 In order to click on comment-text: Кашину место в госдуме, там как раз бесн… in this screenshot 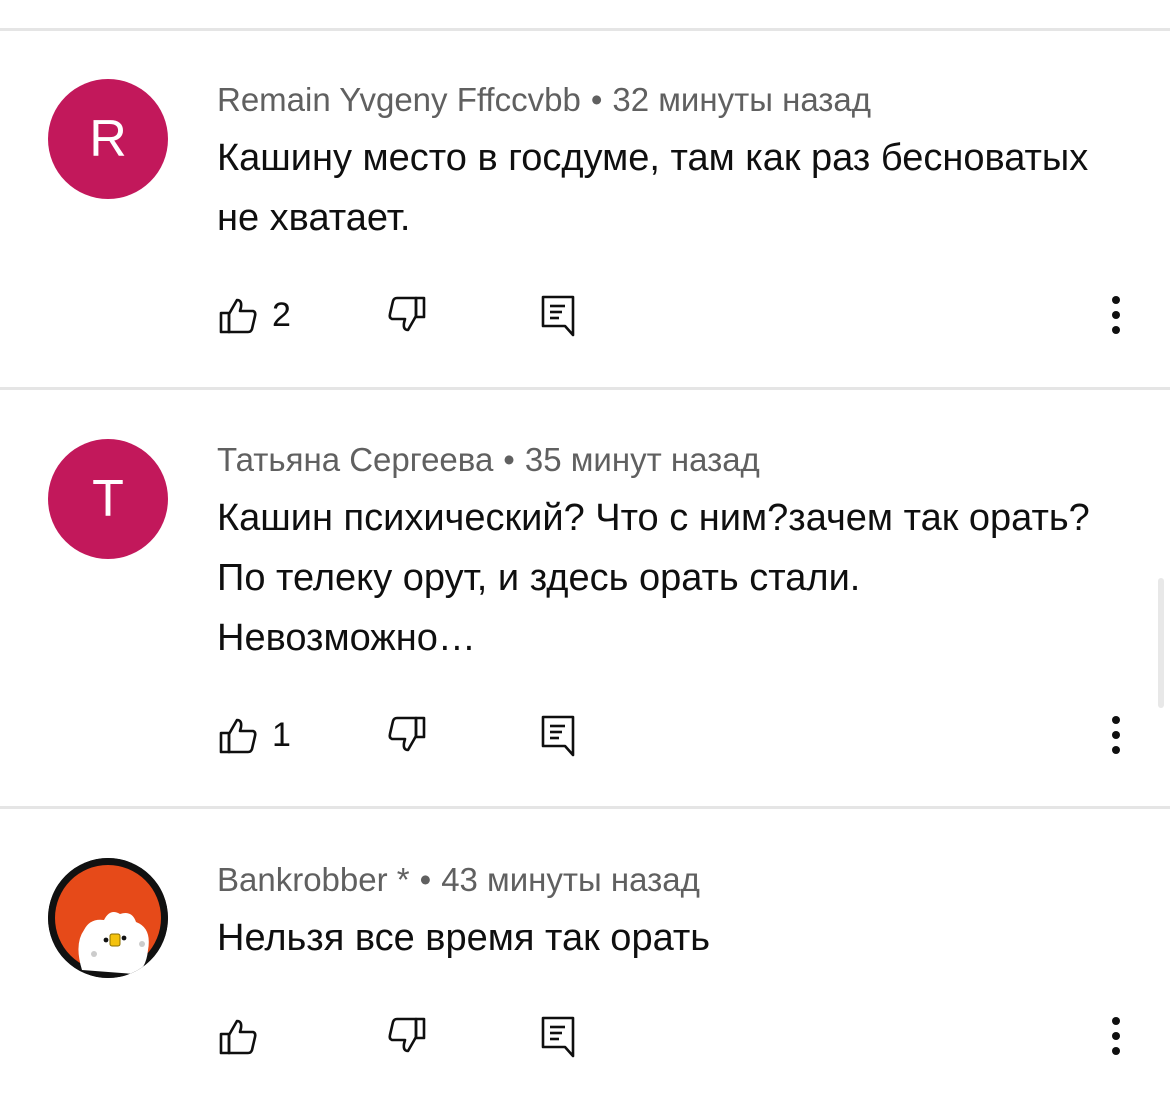, I will do `click(653, 188)`.